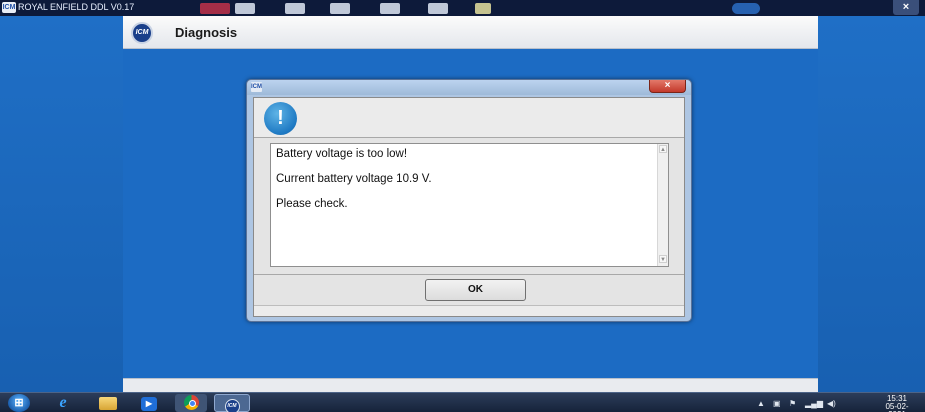 Image resolution: width=925 pixels, height=412 pixels. I want to click on dialog-icon-row: !, so click(469, 118).